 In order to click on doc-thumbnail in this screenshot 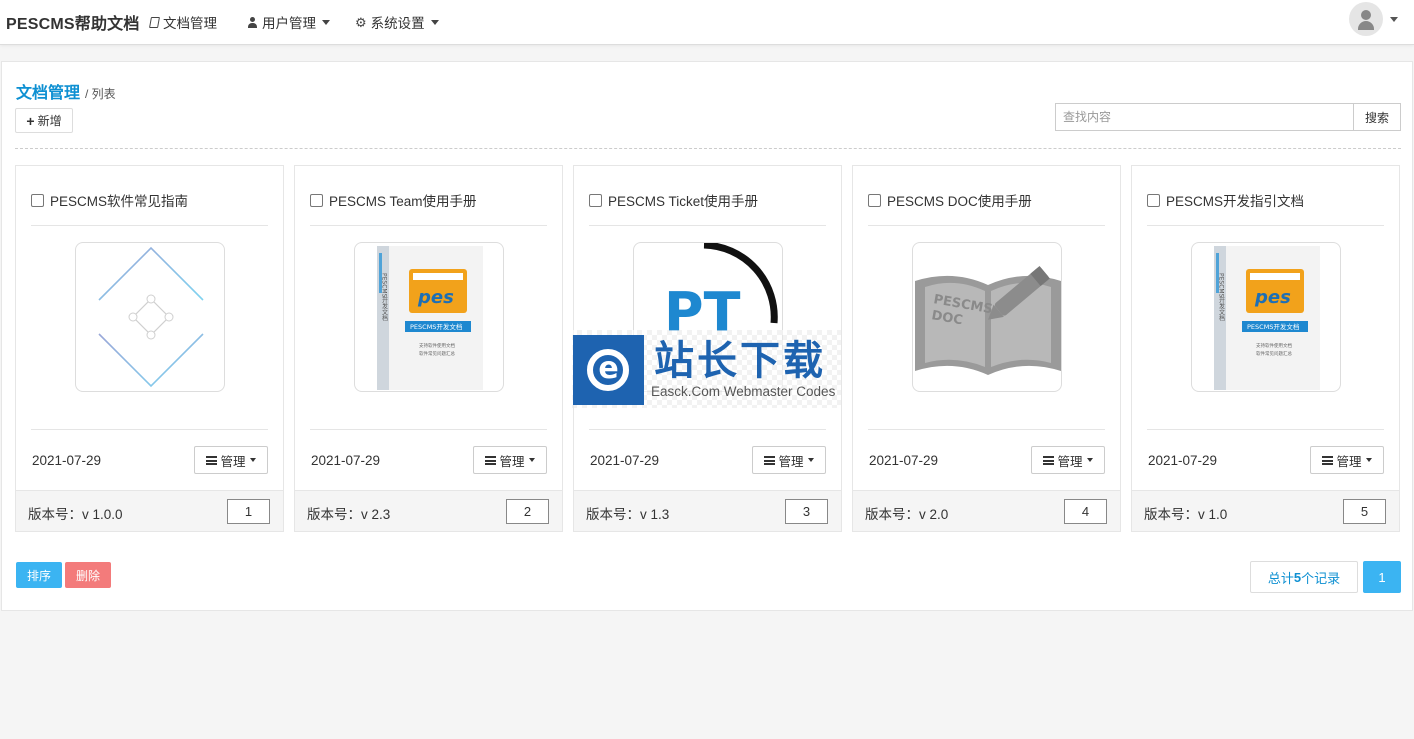, I will do `click(150, 317)`.